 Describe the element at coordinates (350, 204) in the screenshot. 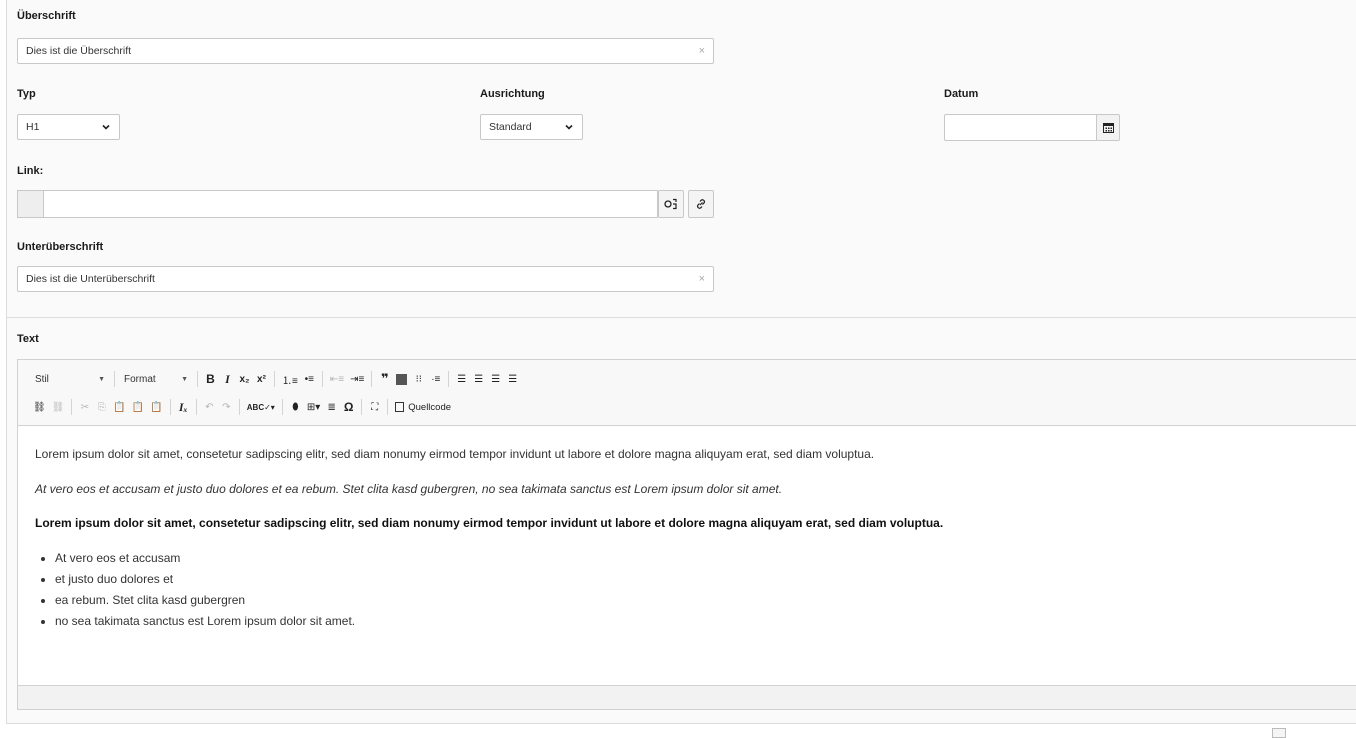

I see `link-input` at that location.